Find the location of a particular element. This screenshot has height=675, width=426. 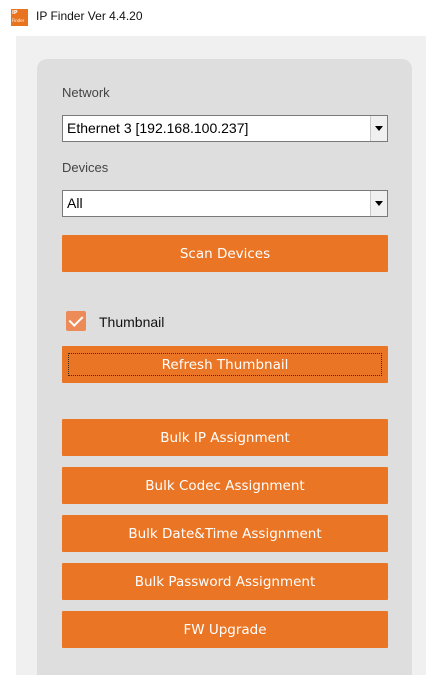

network-label: Network is located at coordinates (86, 92).